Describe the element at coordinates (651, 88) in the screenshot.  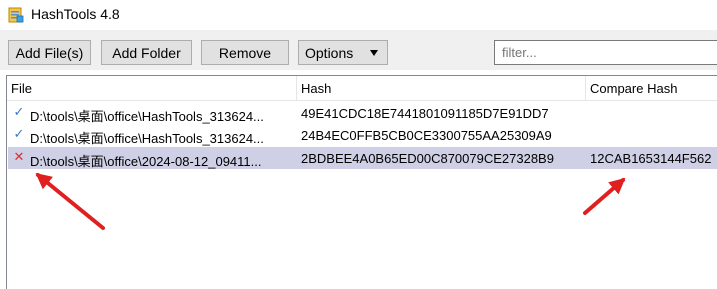
I see `column-header-compare-hash: Compare Hash` at that location.